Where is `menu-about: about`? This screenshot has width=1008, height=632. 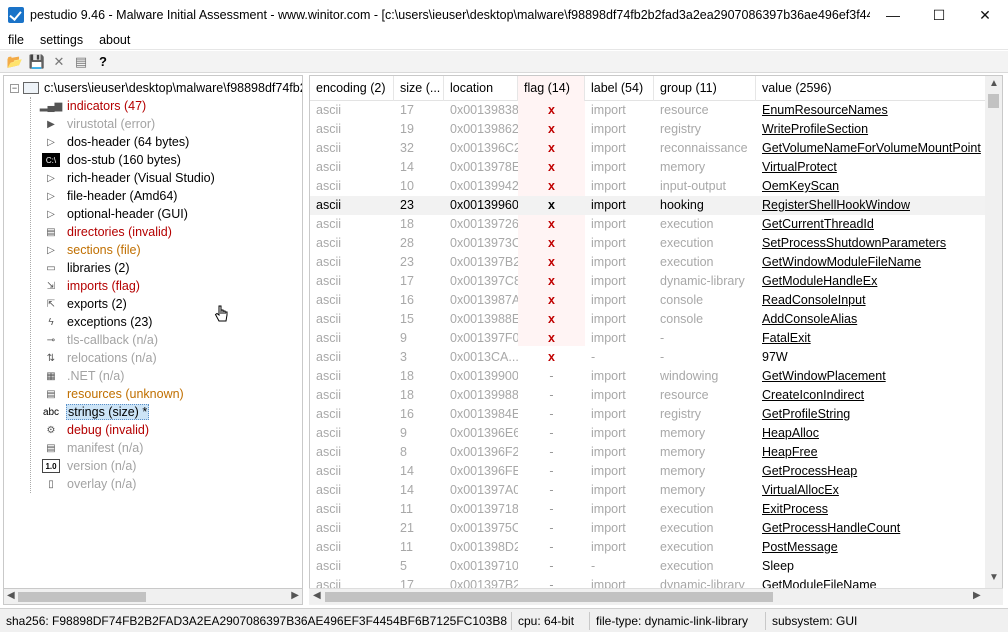
menu-about: about is located at coordinates (114, 40).